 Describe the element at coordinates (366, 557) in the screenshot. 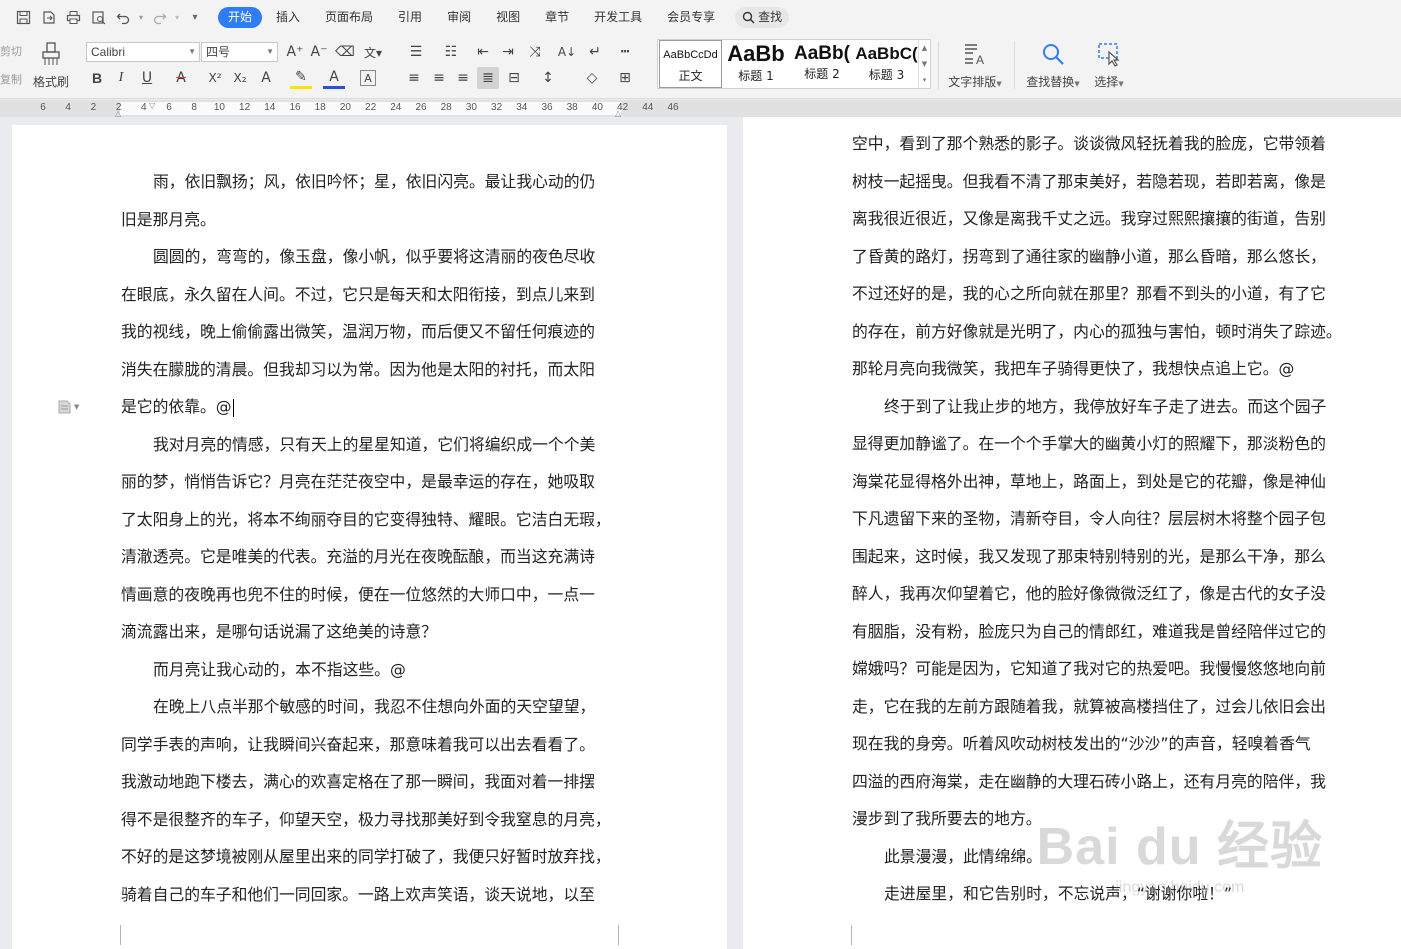

I see `text-line: 清澈透亮。它是唯美的代表。充溢的月光在夜晚酝酿，而当这充满诗` at that location.